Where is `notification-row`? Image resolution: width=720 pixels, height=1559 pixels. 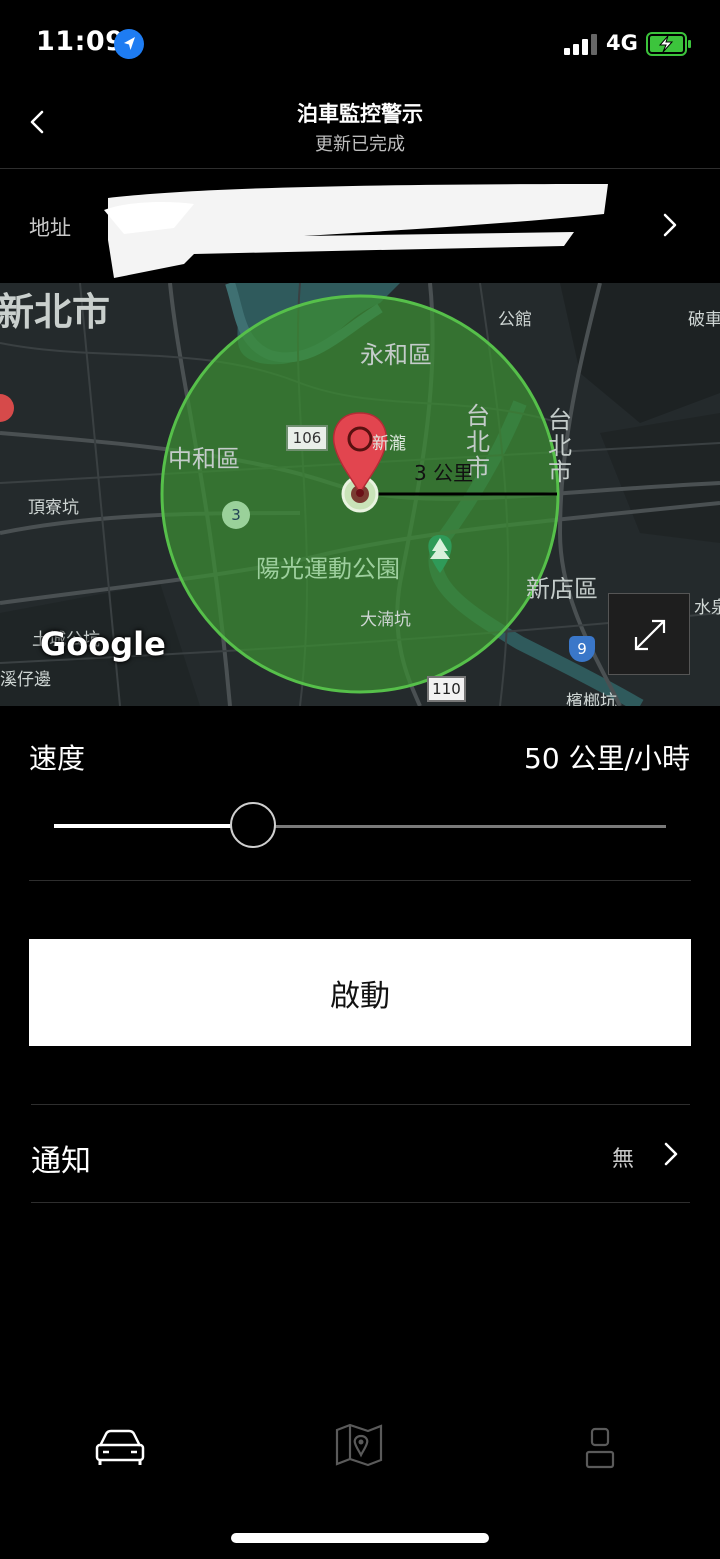 notification-row is located at coordinates (360, 1153).